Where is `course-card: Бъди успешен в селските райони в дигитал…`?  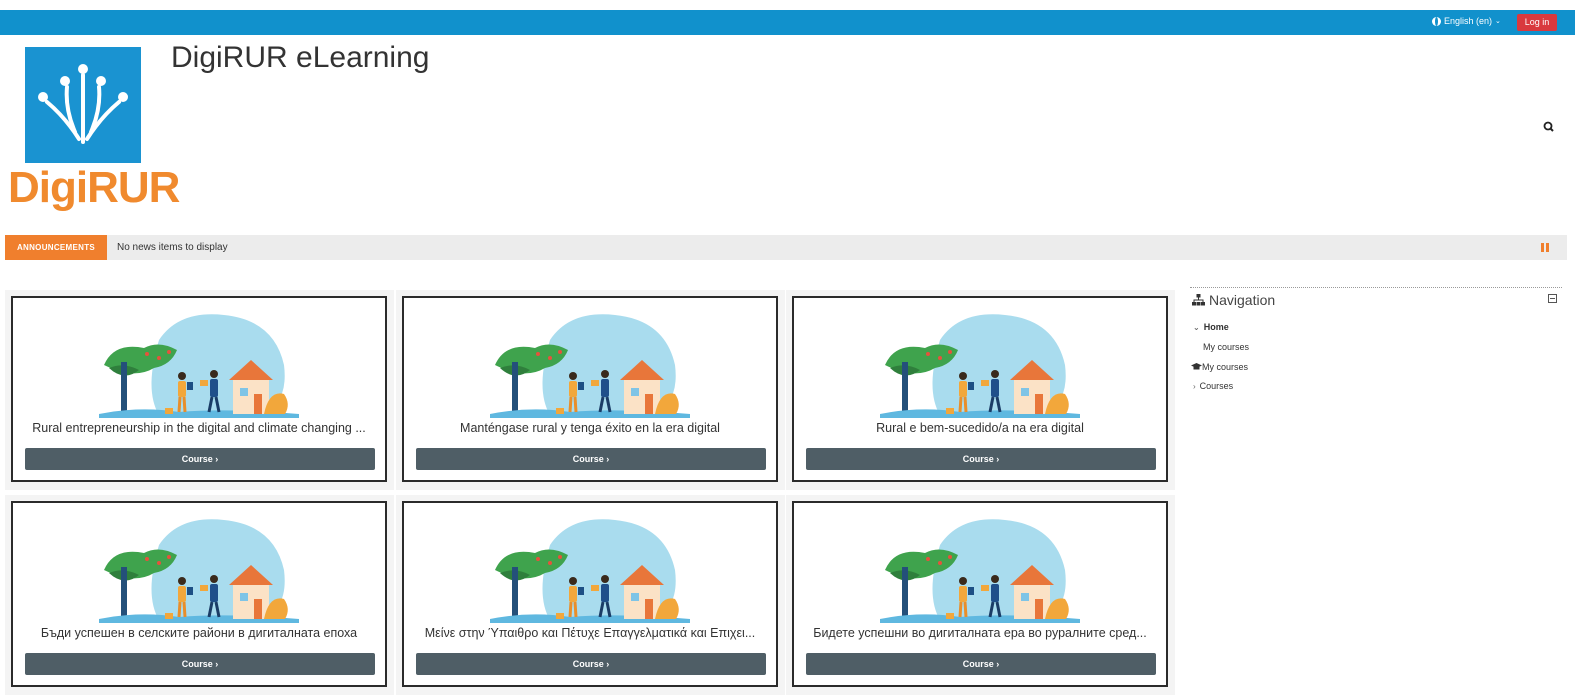 course-card: Бъди успешен в селските райони в дигитал… is located at coordinates (199, 595).